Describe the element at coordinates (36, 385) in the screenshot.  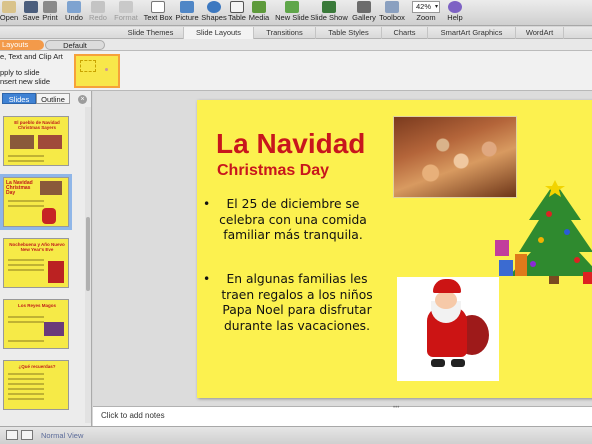
I see `slide-thumbnail: ¿Qué recuerdas?` at that location.